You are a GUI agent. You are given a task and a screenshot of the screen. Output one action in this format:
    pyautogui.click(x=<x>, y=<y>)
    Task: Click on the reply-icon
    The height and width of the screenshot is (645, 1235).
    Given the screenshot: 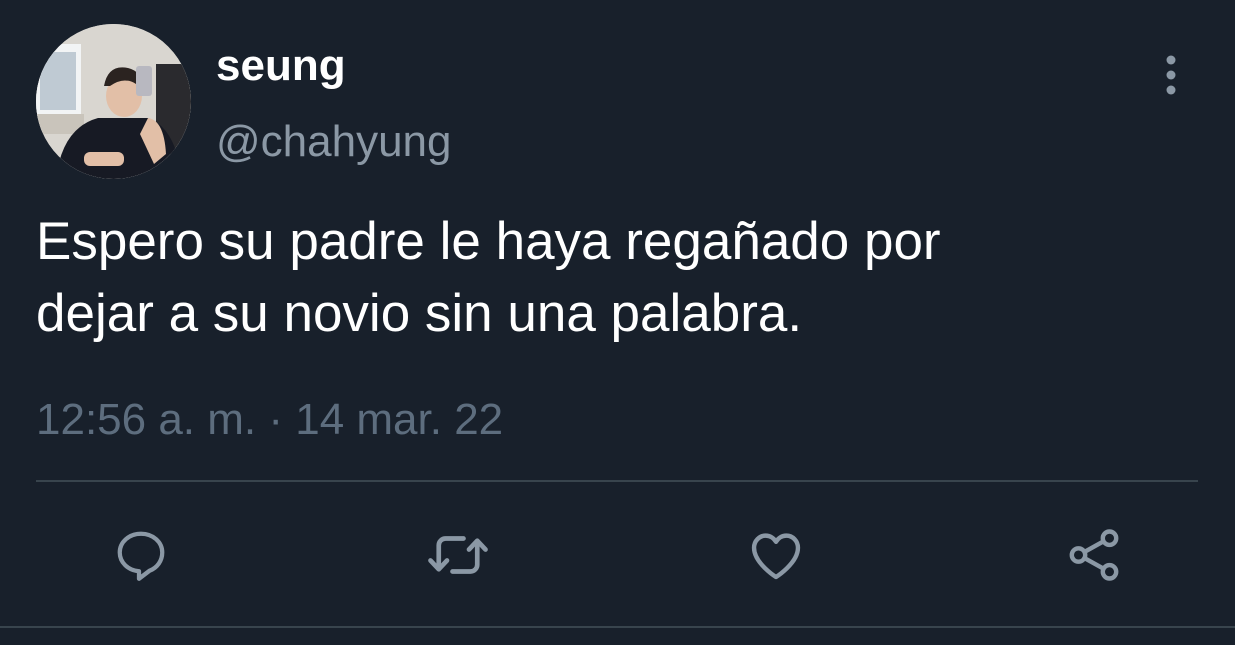 What is the action you would take?
    pyautogui.click(x=141, y=556)
    